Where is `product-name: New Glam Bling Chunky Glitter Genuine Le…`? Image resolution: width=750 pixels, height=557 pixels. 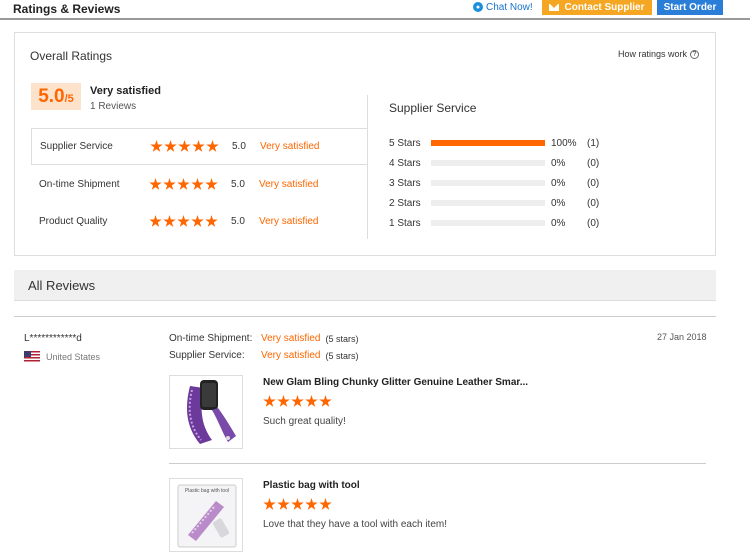 product-name: New Glam Bling Chunky Glitter Genuine Le… is located at coordinates (395, 382).